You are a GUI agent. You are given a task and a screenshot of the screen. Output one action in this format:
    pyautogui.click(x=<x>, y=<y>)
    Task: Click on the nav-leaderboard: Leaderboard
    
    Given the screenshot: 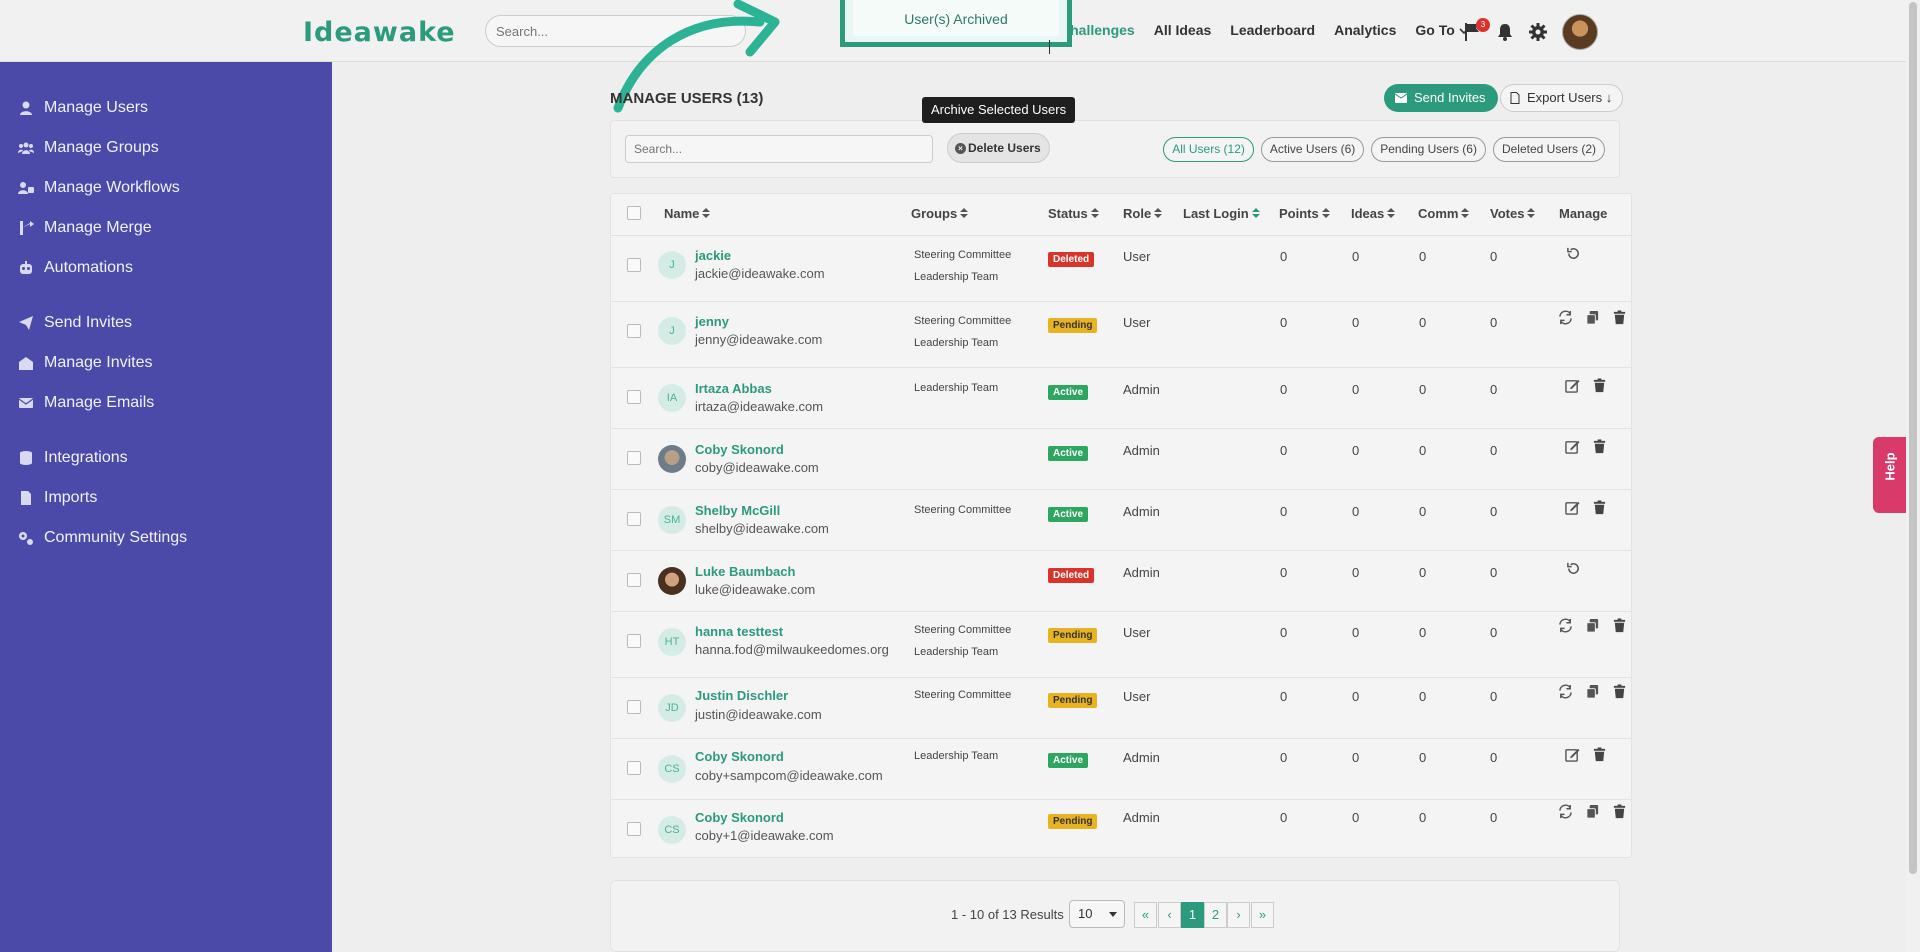 What is the action you would take?
    pyautogui.click(x=1272, y=30)
    